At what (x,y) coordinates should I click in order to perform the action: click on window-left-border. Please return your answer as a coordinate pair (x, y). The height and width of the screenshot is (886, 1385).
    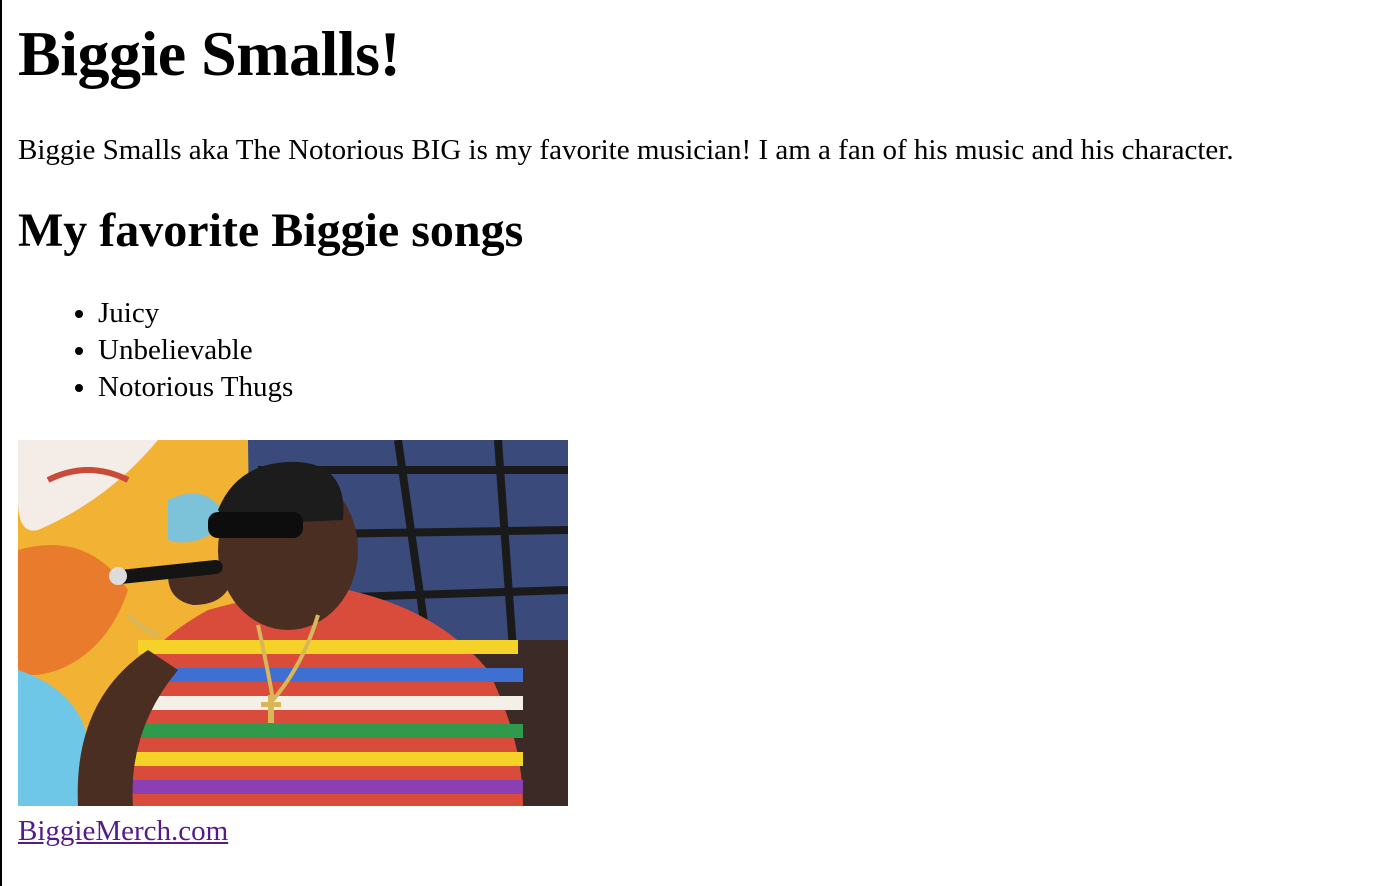
    Looking at the image, I should click on (1, 443).